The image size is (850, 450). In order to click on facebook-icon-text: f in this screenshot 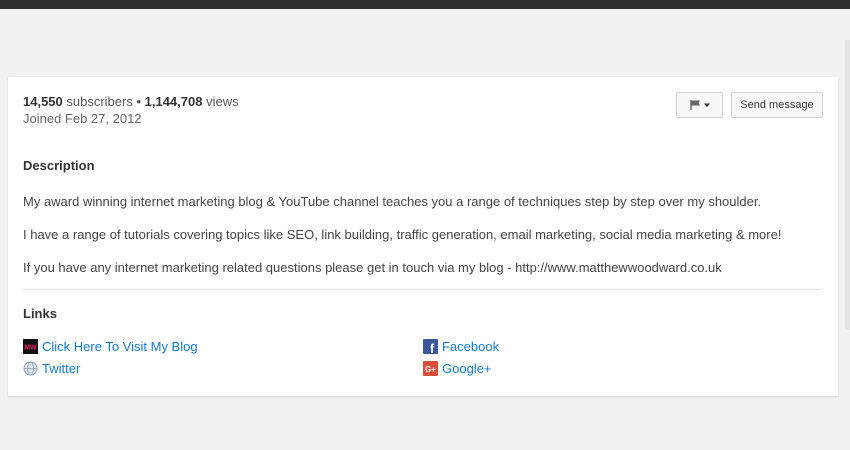, I will do `click(432, 347)`.